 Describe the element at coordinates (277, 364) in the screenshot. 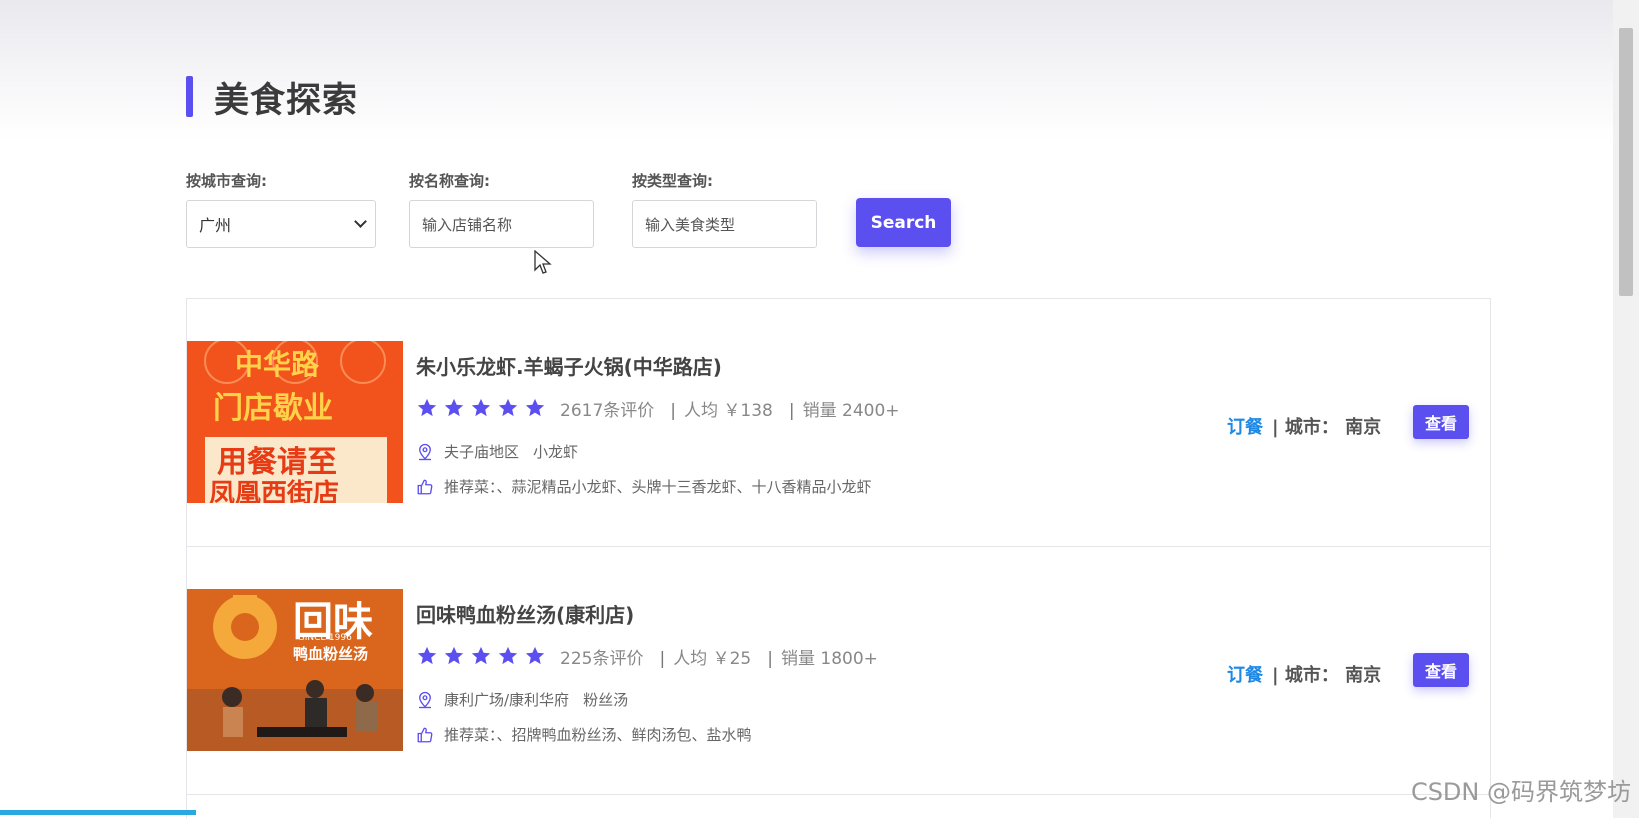

I see `thumb-line-1: 中华路` at that location.